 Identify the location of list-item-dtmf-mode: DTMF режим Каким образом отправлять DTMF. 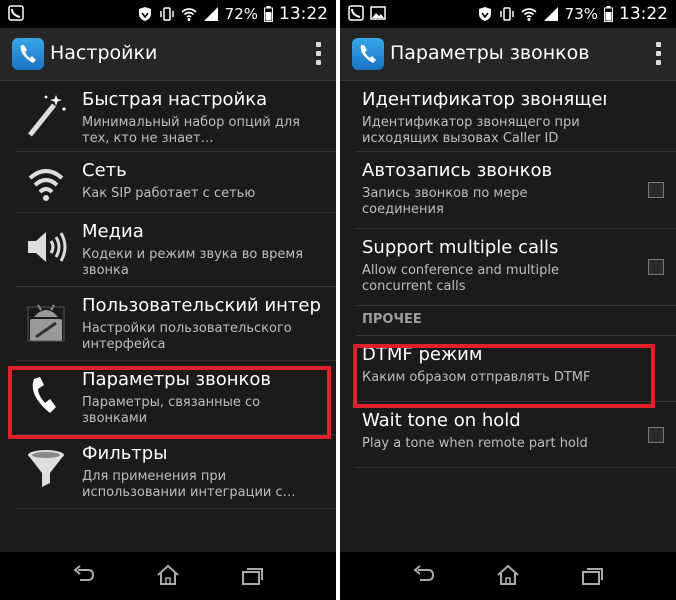
(516, 369).